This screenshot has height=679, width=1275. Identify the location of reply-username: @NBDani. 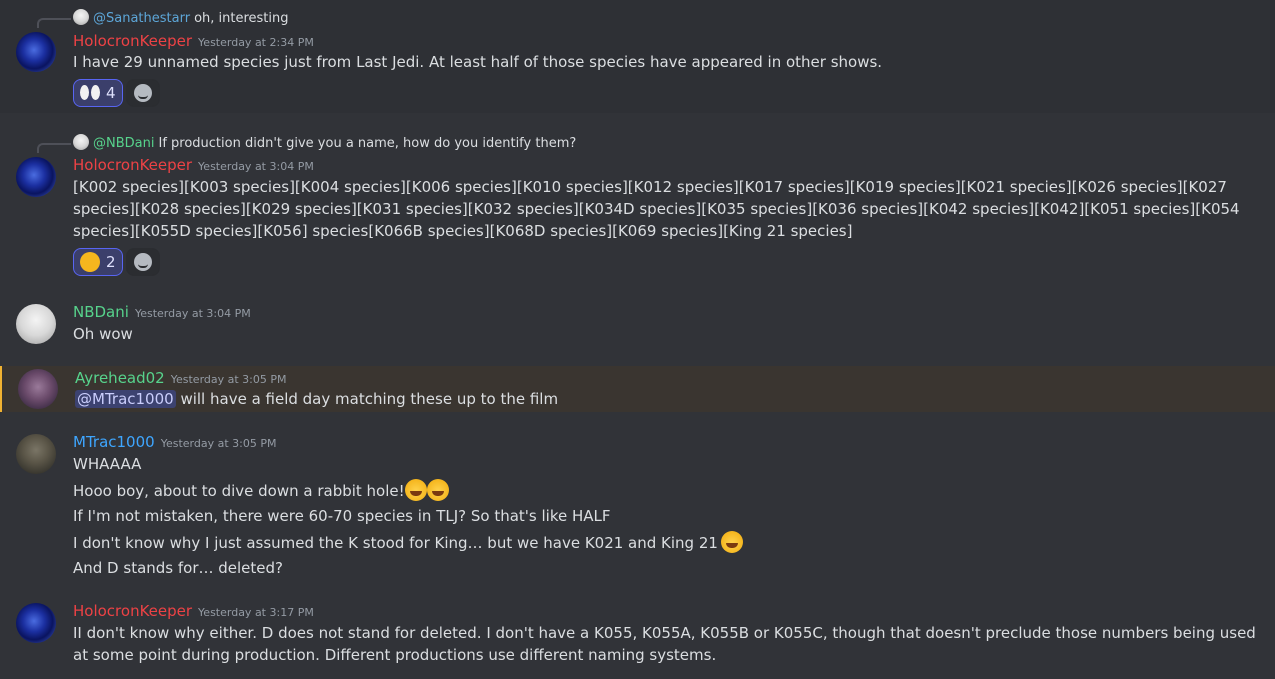
(123, 143).